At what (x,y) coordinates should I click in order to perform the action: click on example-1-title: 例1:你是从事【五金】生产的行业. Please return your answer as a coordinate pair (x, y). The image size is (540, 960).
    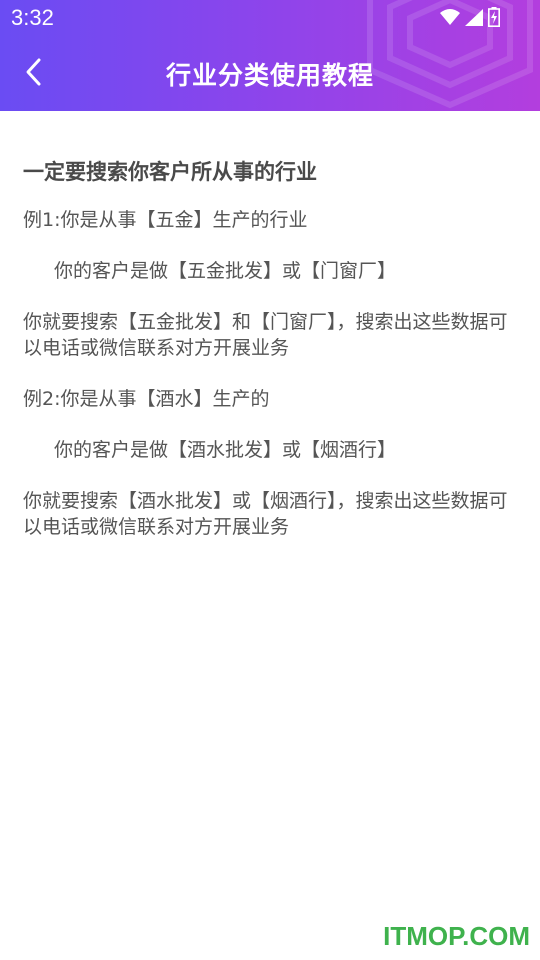
    Looking at the image, I should click on (165, 220).